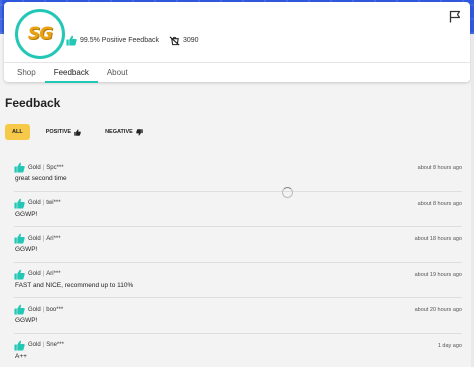 This screenshot has width=474, height=367. What do you see at coordinates (26, 73) in the screenshot?
I see `tab-shop: Shop` at bounding box center [26, 73].